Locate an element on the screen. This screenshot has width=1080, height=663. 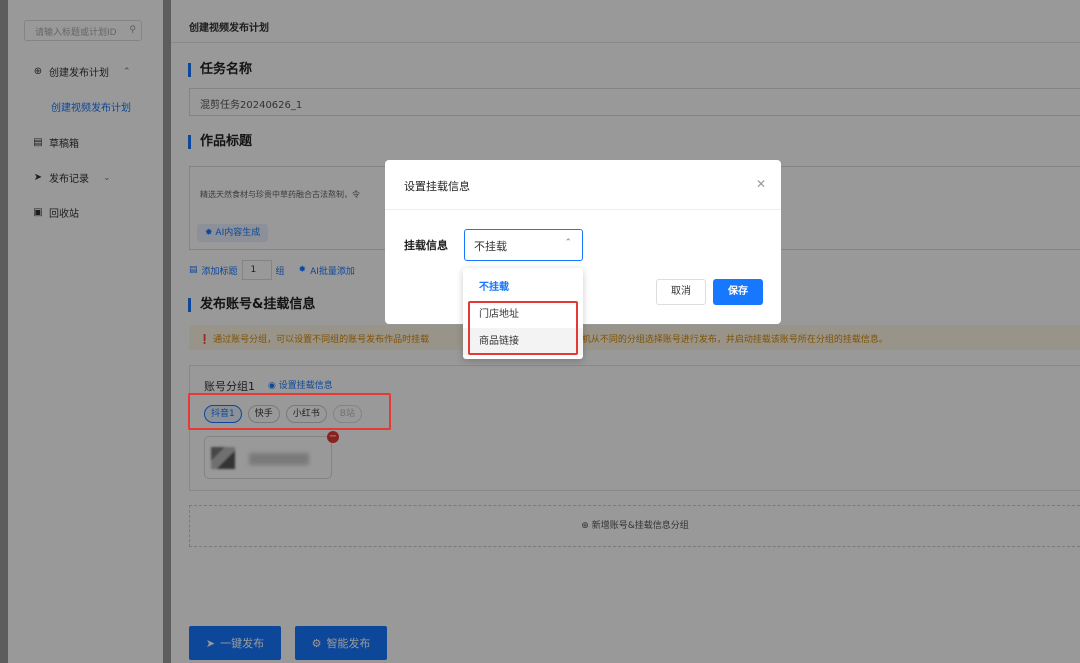
select-value: 不挂载 is located at coordinates (490, 246).